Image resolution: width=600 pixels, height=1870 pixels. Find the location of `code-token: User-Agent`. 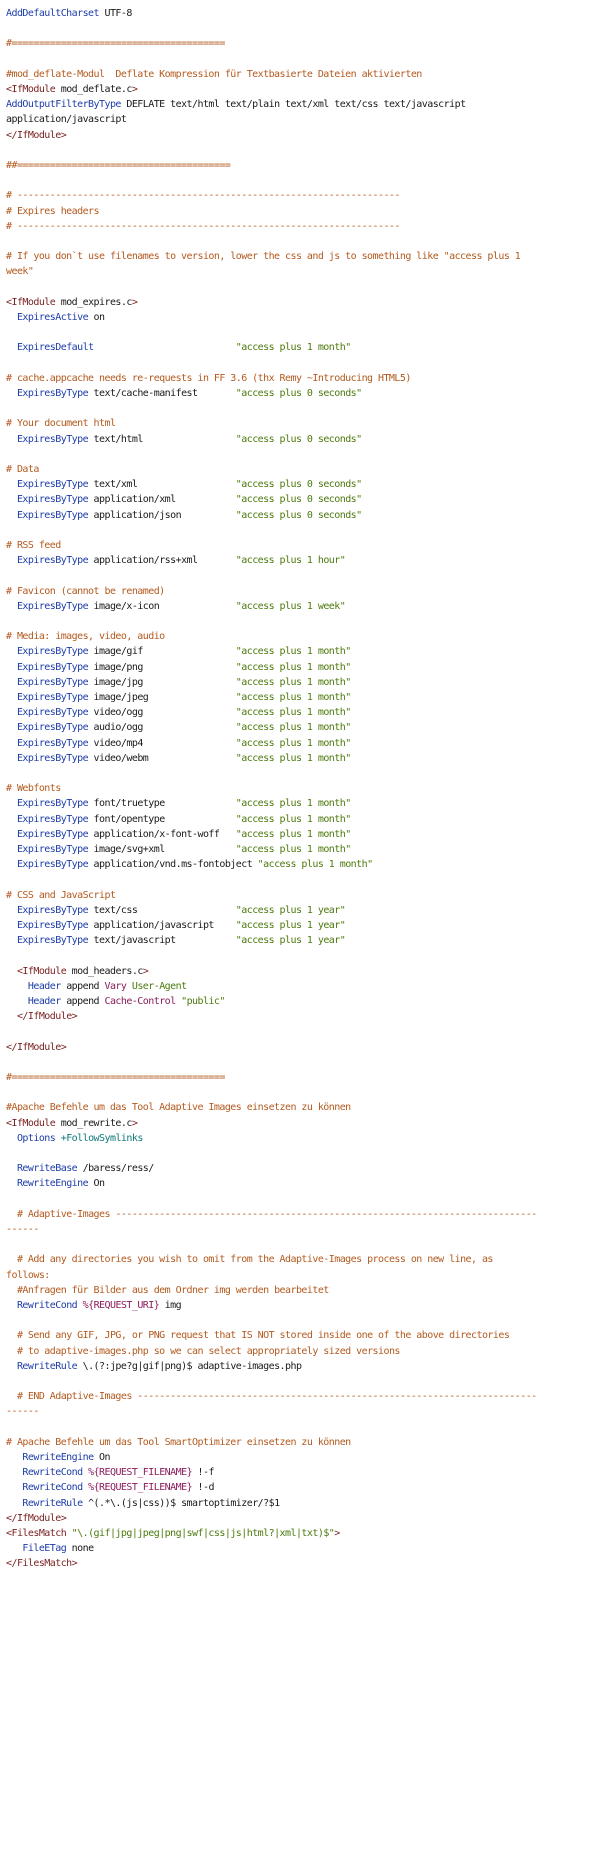

code-token: User-Agent is located at coordinates (159, 986).